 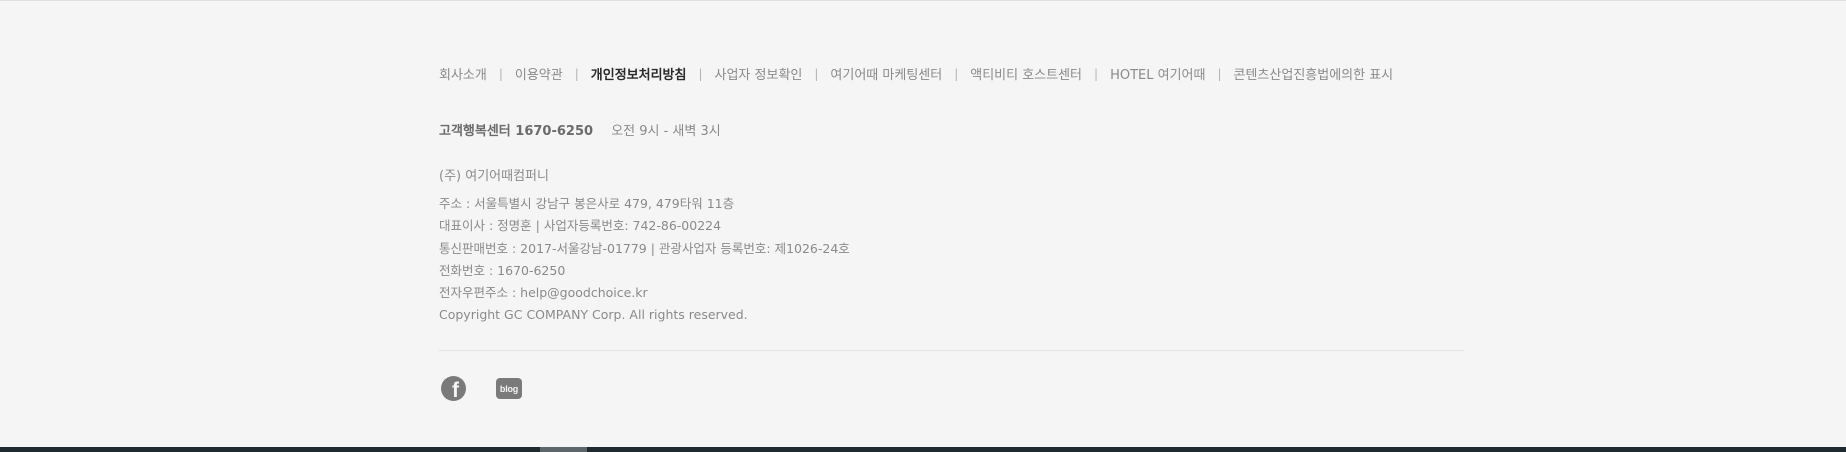 What do you see at coordinates (587, 203) in the screenshot?
I see `address-line: 주소 : 서울특별시 강남구 봉은사로 479, 479타워 11층` at bounding box center [587, 203].